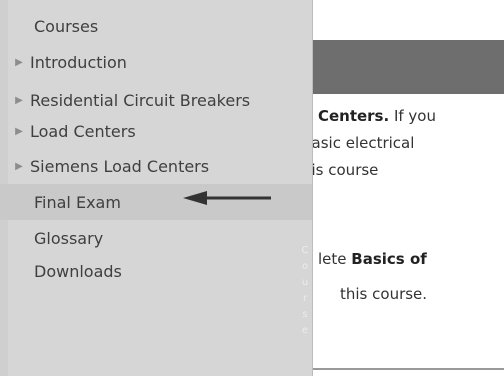 The width and height of the screenshot is (504, 376). Describe the element at coordinates (227, 198) in the screenshot. I see `pointer-arrow-icon` at that location.